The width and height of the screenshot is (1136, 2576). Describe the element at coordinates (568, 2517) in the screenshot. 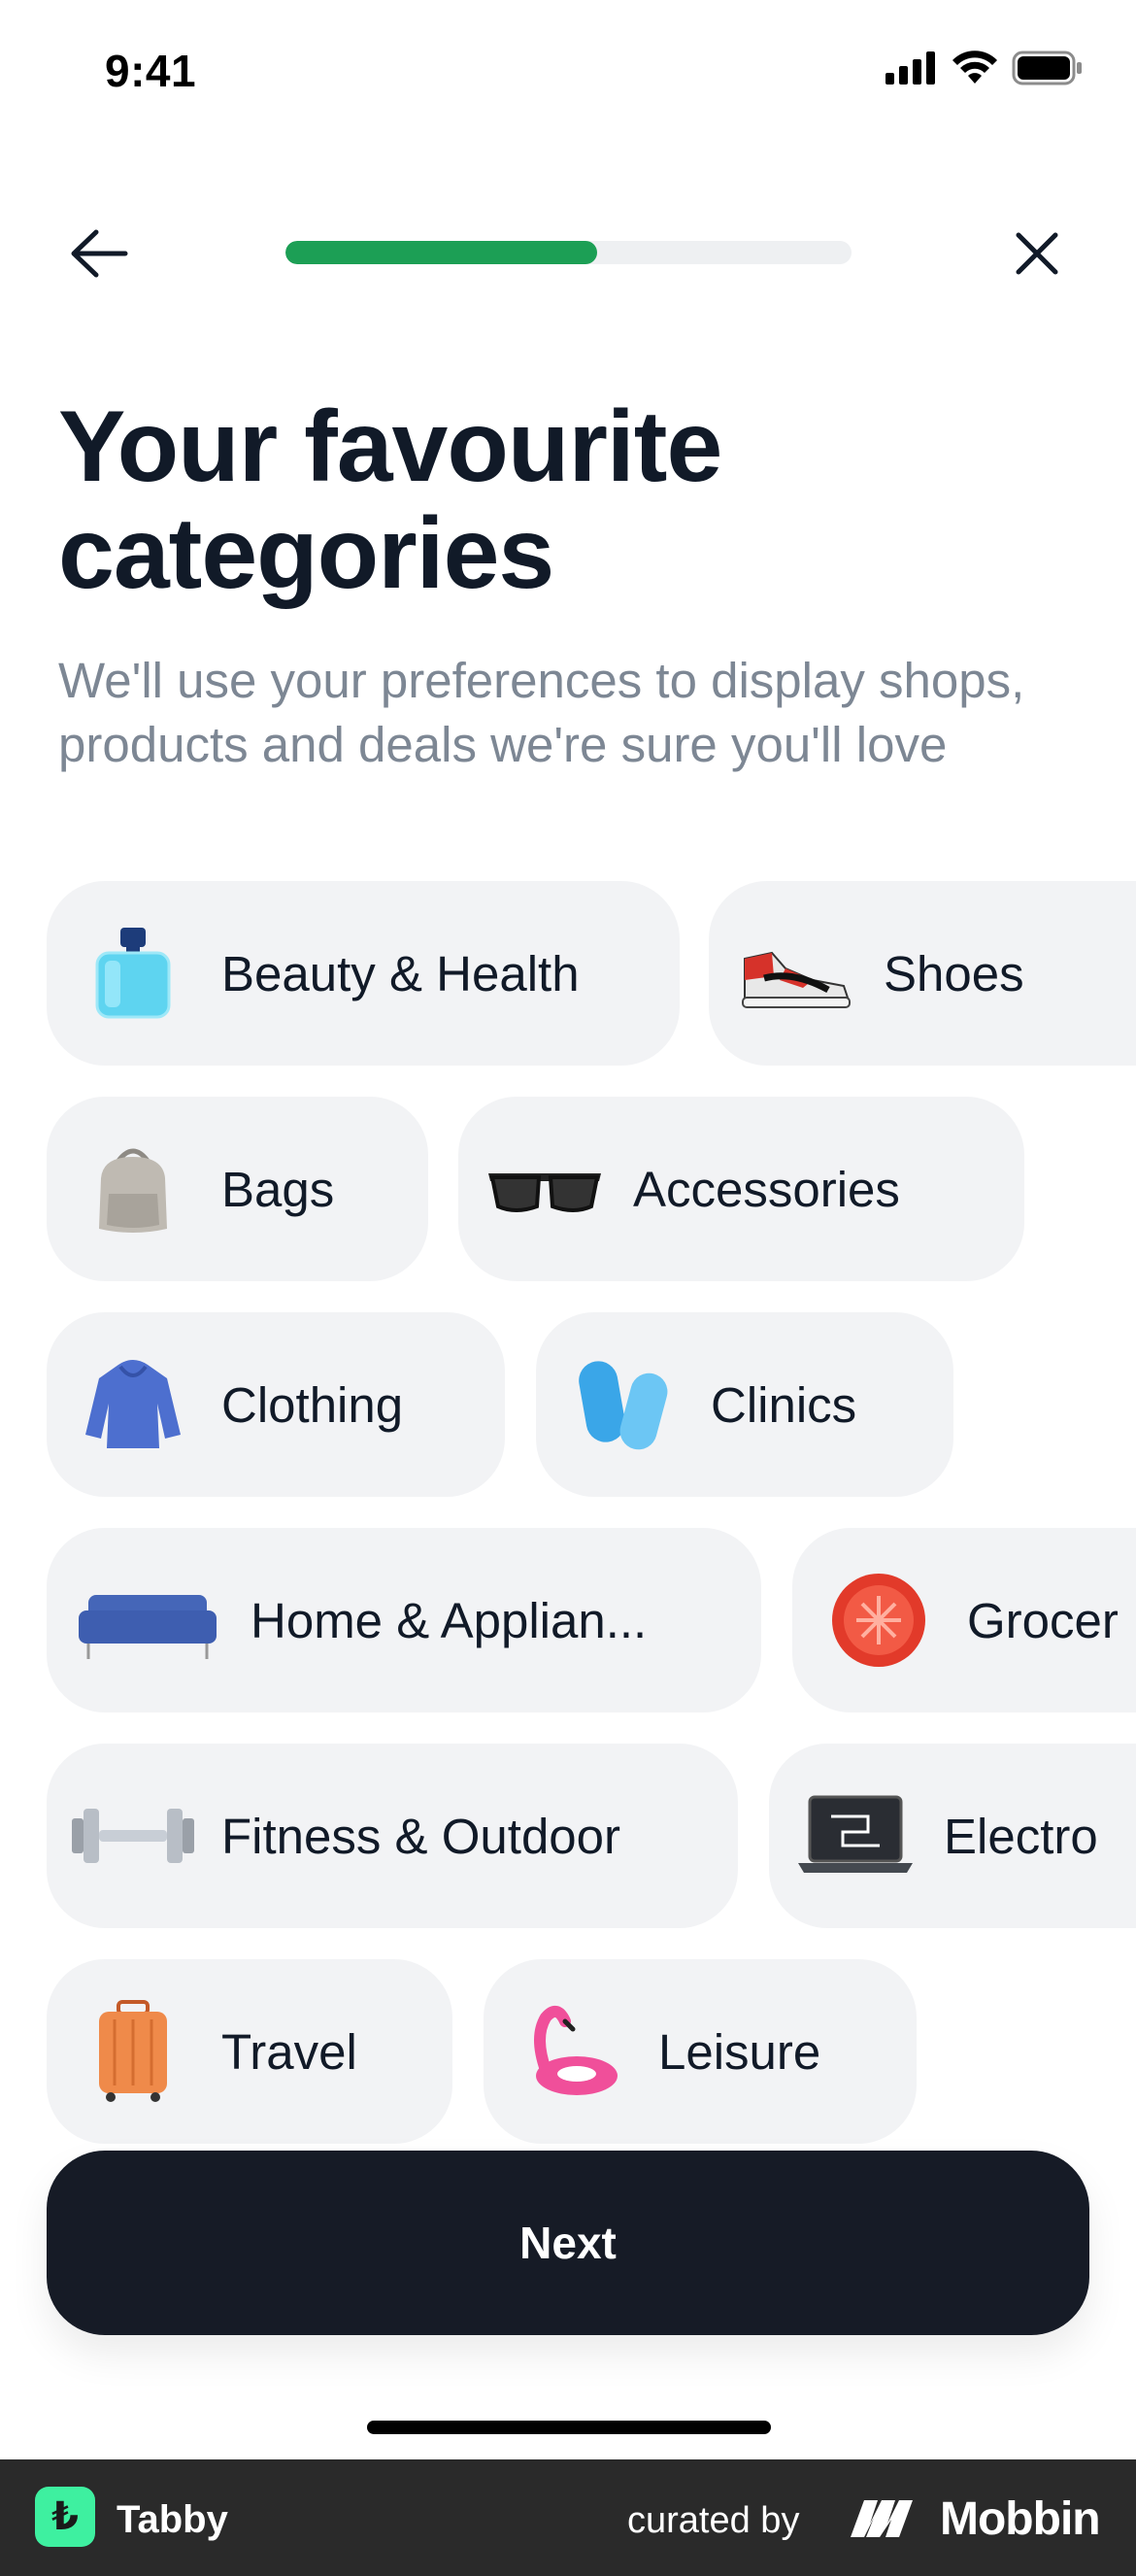

I see `footer-bar: ₺ Tabby curated by Mobbin` at that location.